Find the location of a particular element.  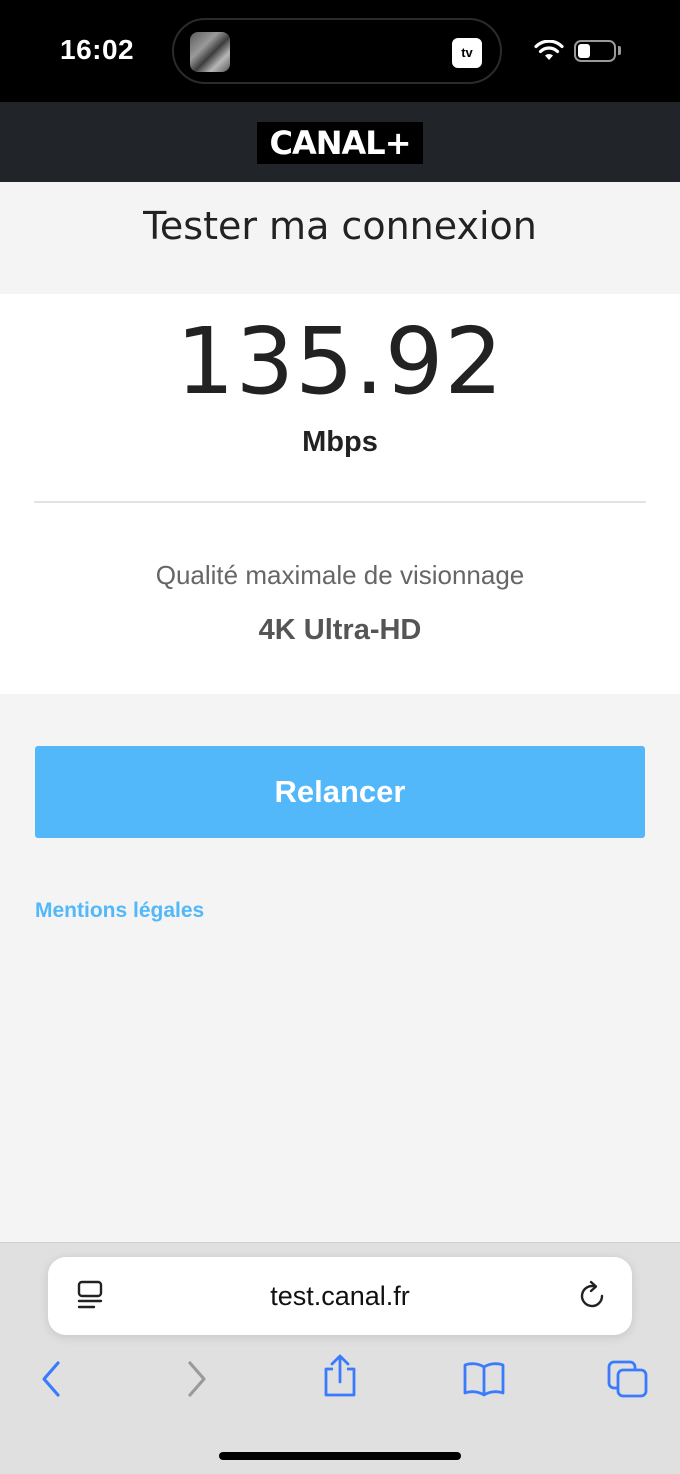

divider is located at coordinates (340, 502).